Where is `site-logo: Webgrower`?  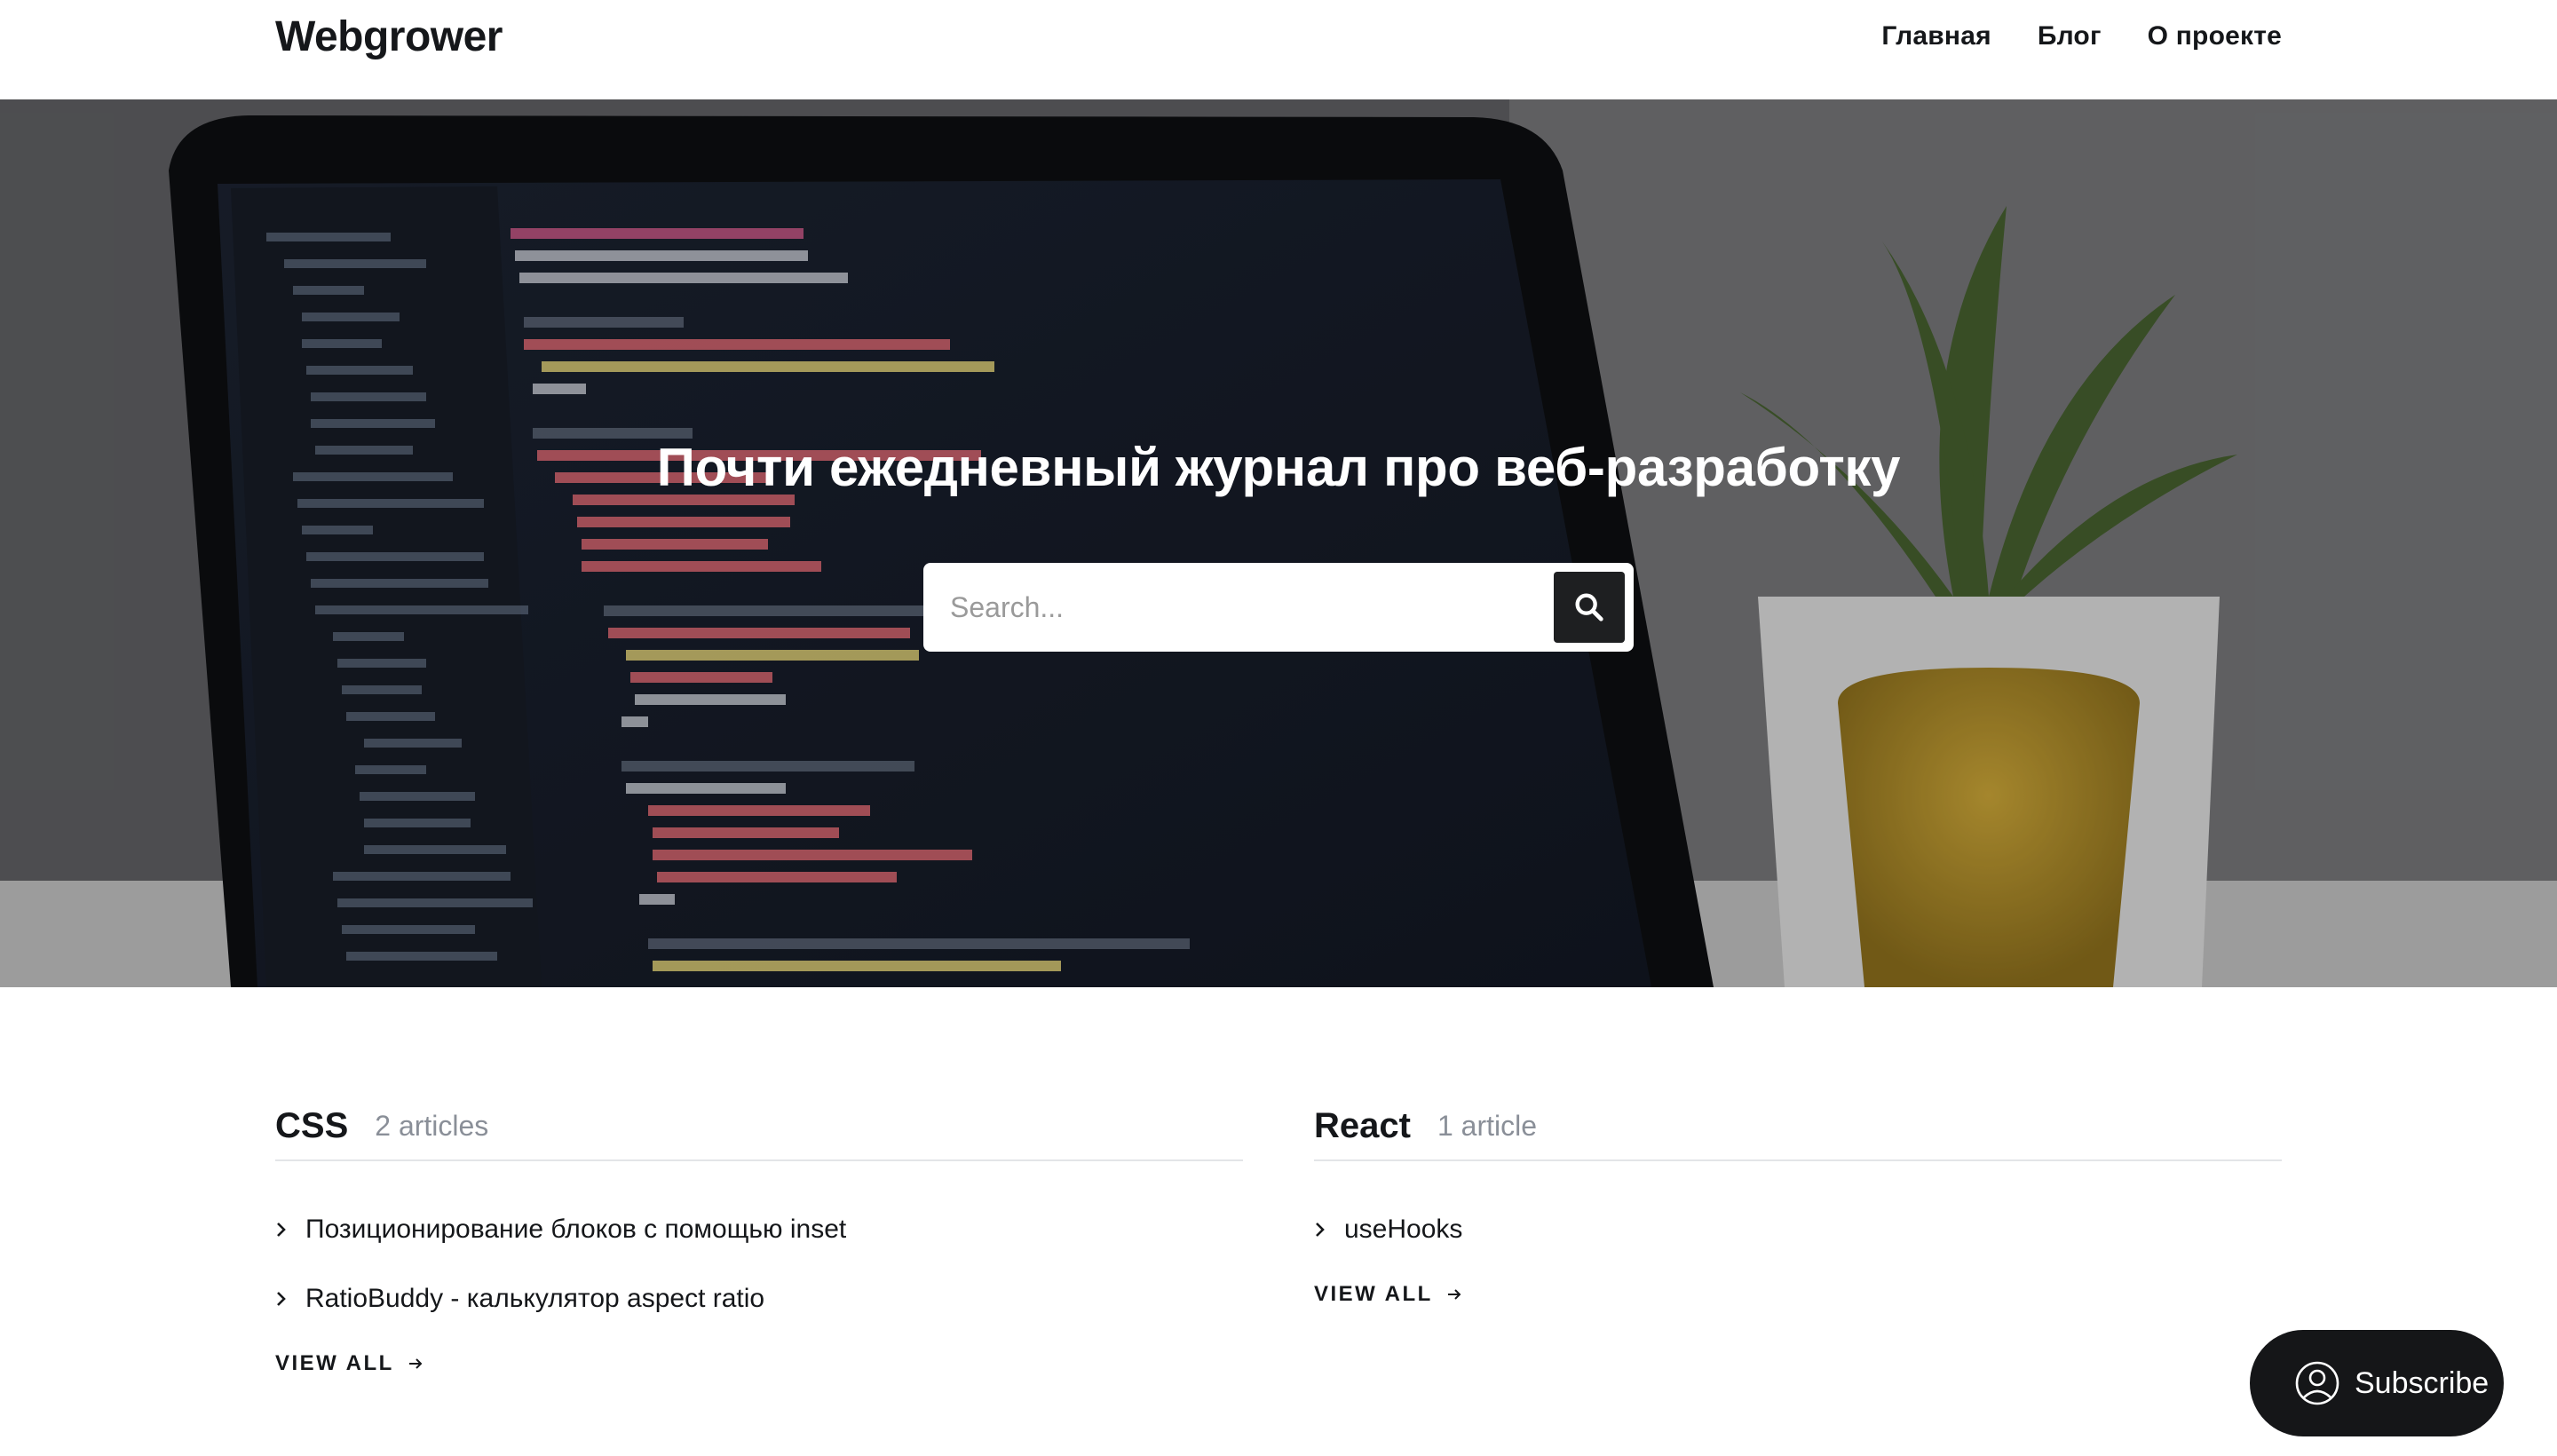
site-logo: Webgrower is located at coordinates (389, 37).